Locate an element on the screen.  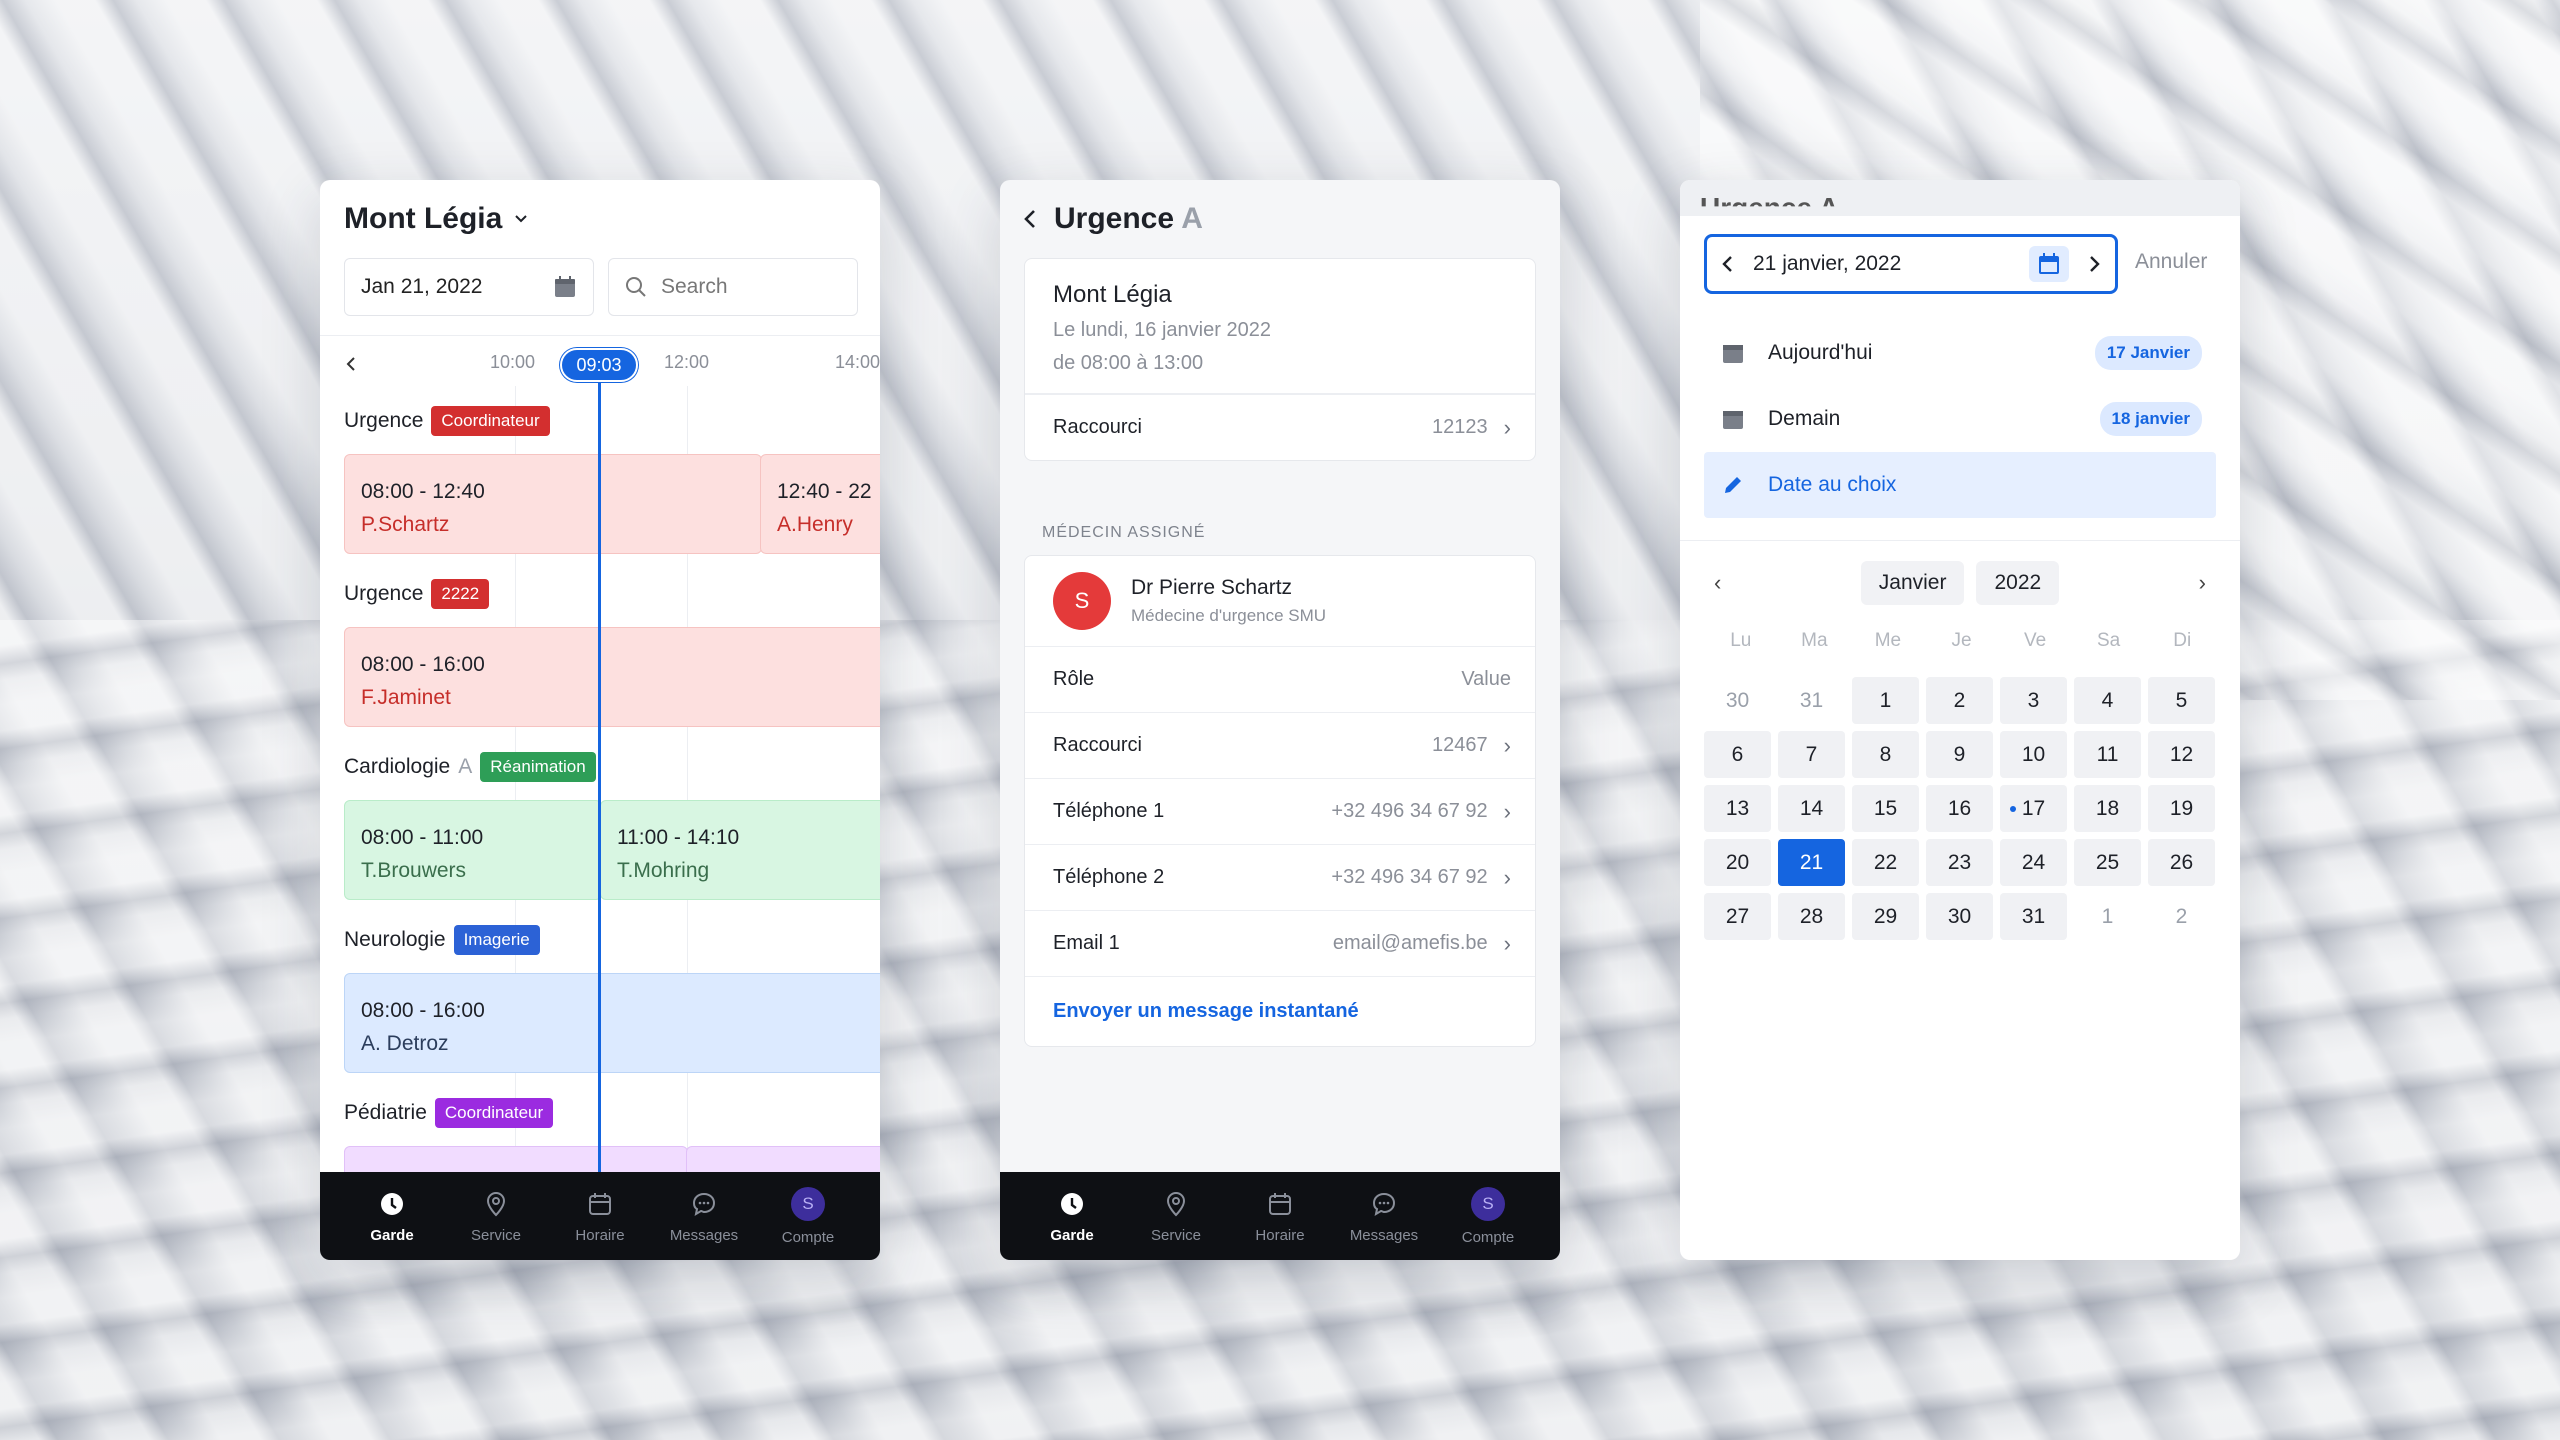
shift-doctor: A.Henry is located at coordinates (815, 524).